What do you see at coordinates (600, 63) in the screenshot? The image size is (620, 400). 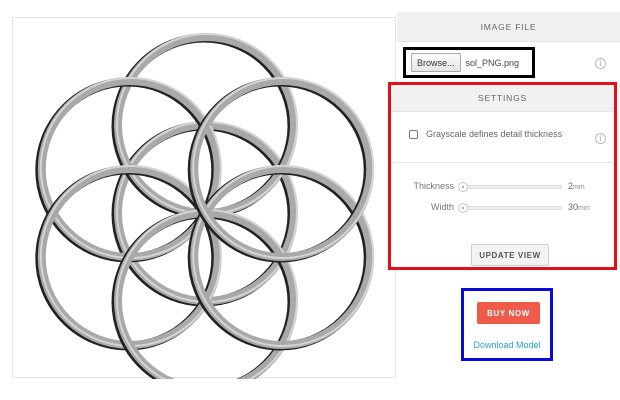 I see `info-icon: i` at bounding box center [600, 63].